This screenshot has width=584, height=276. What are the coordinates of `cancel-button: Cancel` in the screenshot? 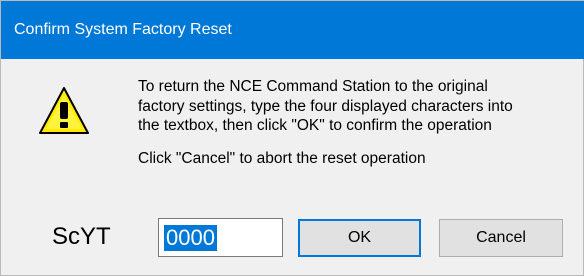 It's located at (501, 238).